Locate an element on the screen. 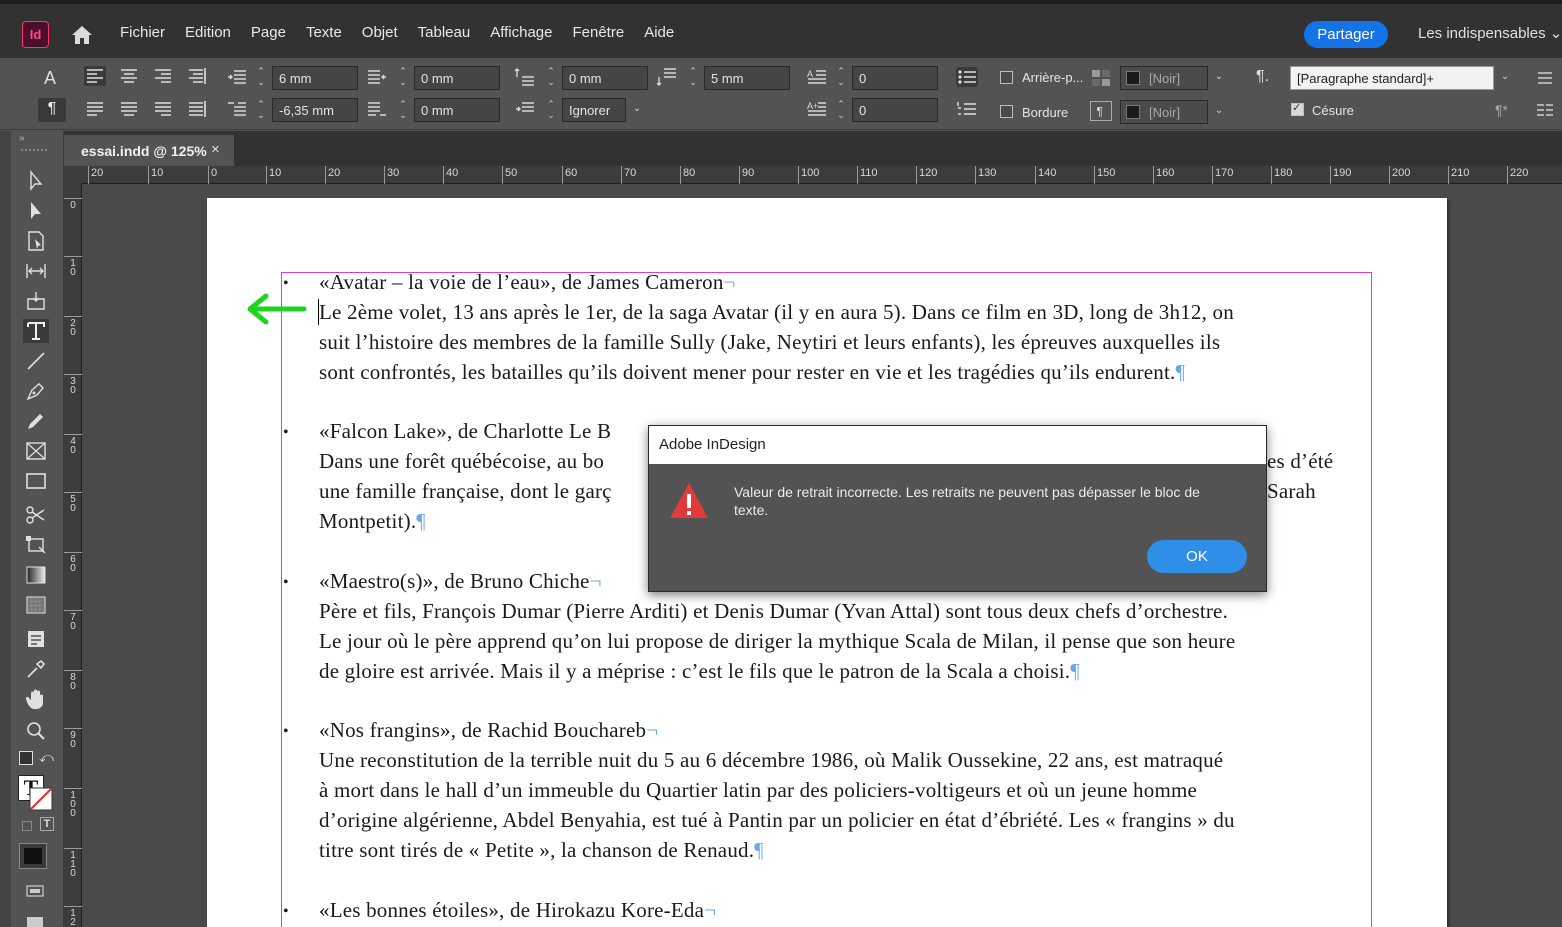 The width and height of the screenshot is (1562, 927). drop-cap-lines-stepper: ⌃ ⌄ is located at coordinates (841, 78).